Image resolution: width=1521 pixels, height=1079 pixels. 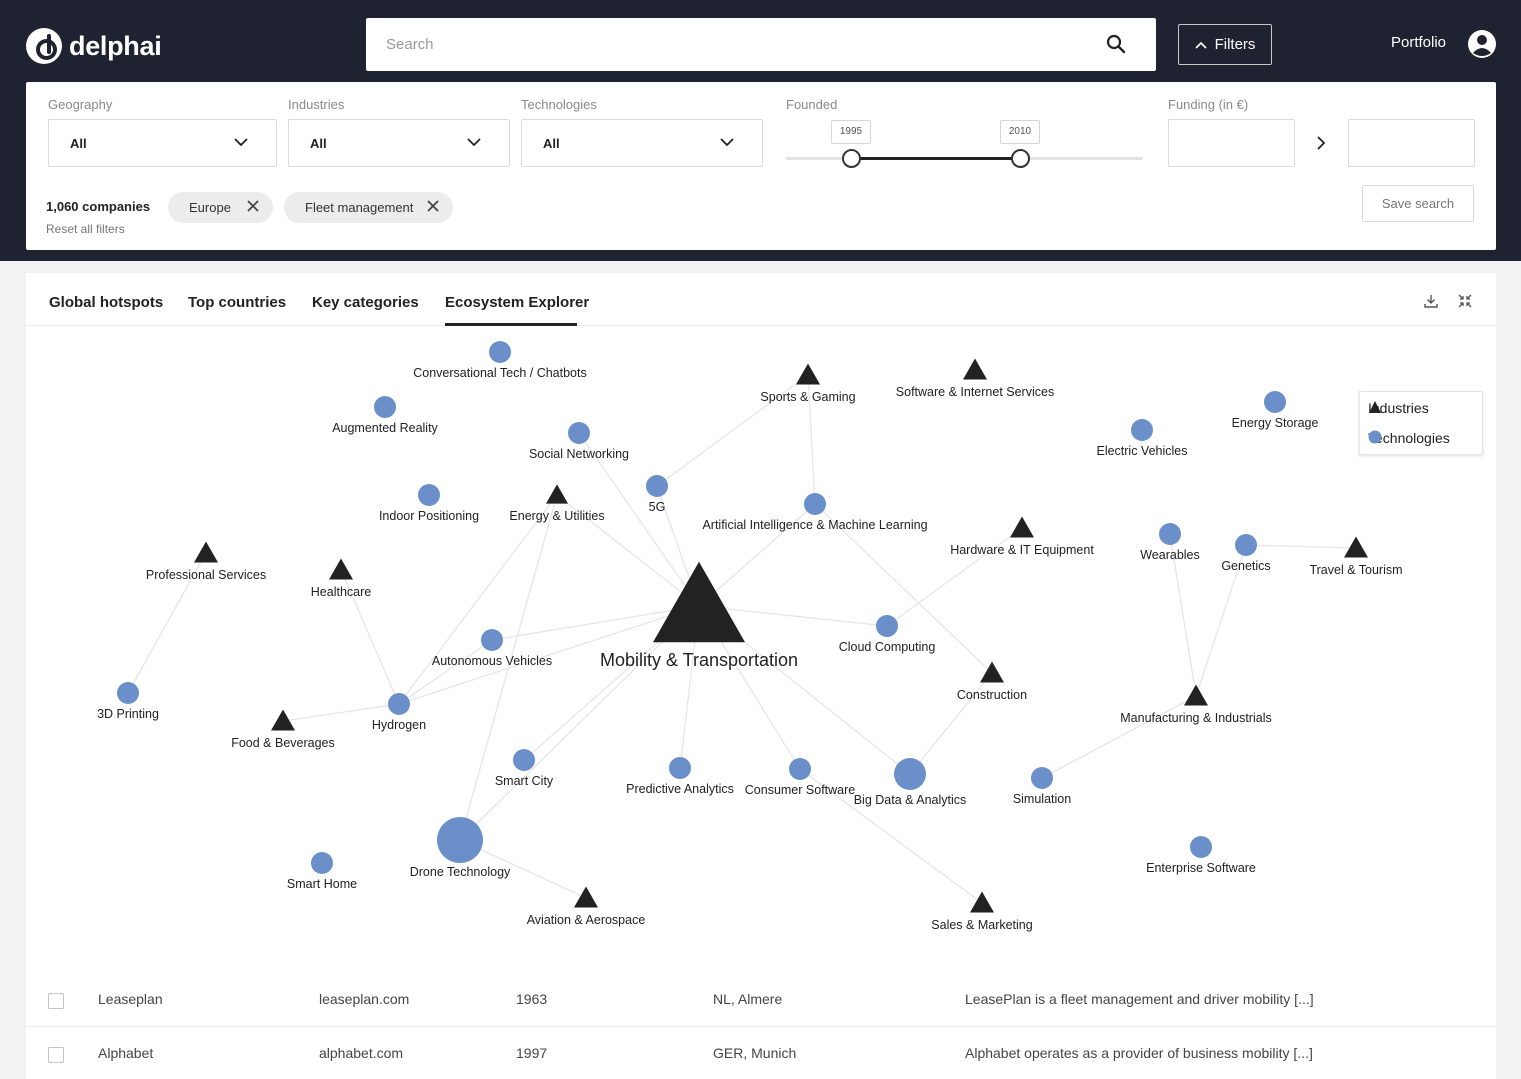 I want to click on graph-node-construction: Construction, so click(x=992, y=681).